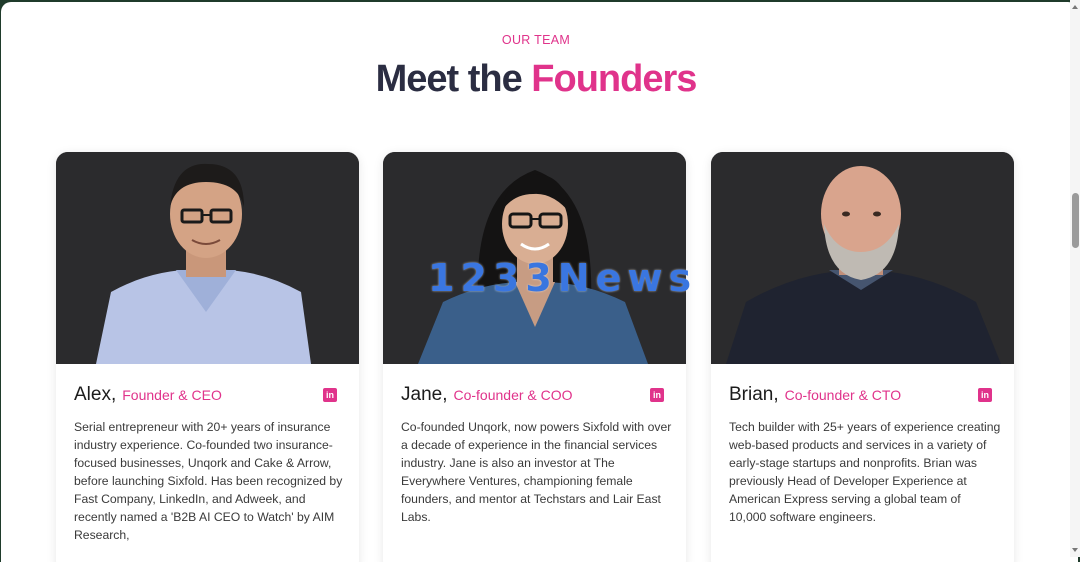 The width and height of the screenshot is (1080, 562). Describe the element at coordinates (207, 258) in the screenshot. I see `founder-photo-alex` at that location.